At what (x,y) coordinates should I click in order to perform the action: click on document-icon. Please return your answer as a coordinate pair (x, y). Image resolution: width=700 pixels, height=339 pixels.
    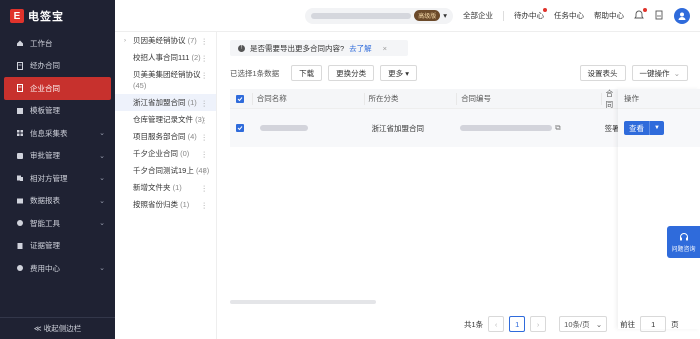
    Looking at the image, I should click on (20, 65).